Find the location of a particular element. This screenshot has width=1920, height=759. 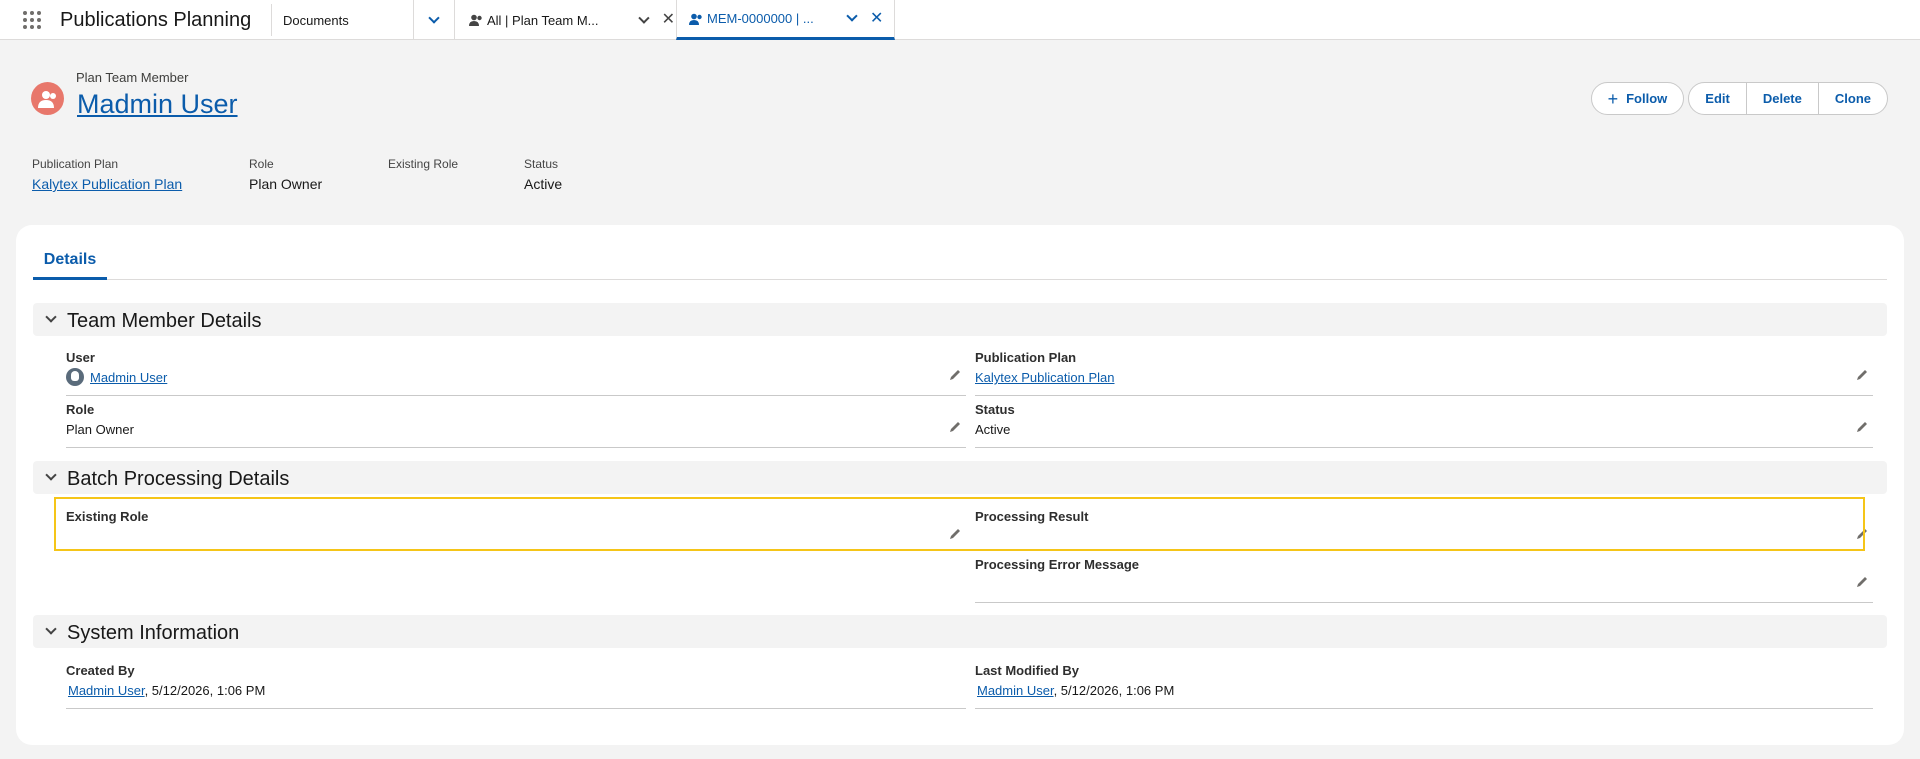

field-label: Last Modified By is located at coordinates (1027, 670).